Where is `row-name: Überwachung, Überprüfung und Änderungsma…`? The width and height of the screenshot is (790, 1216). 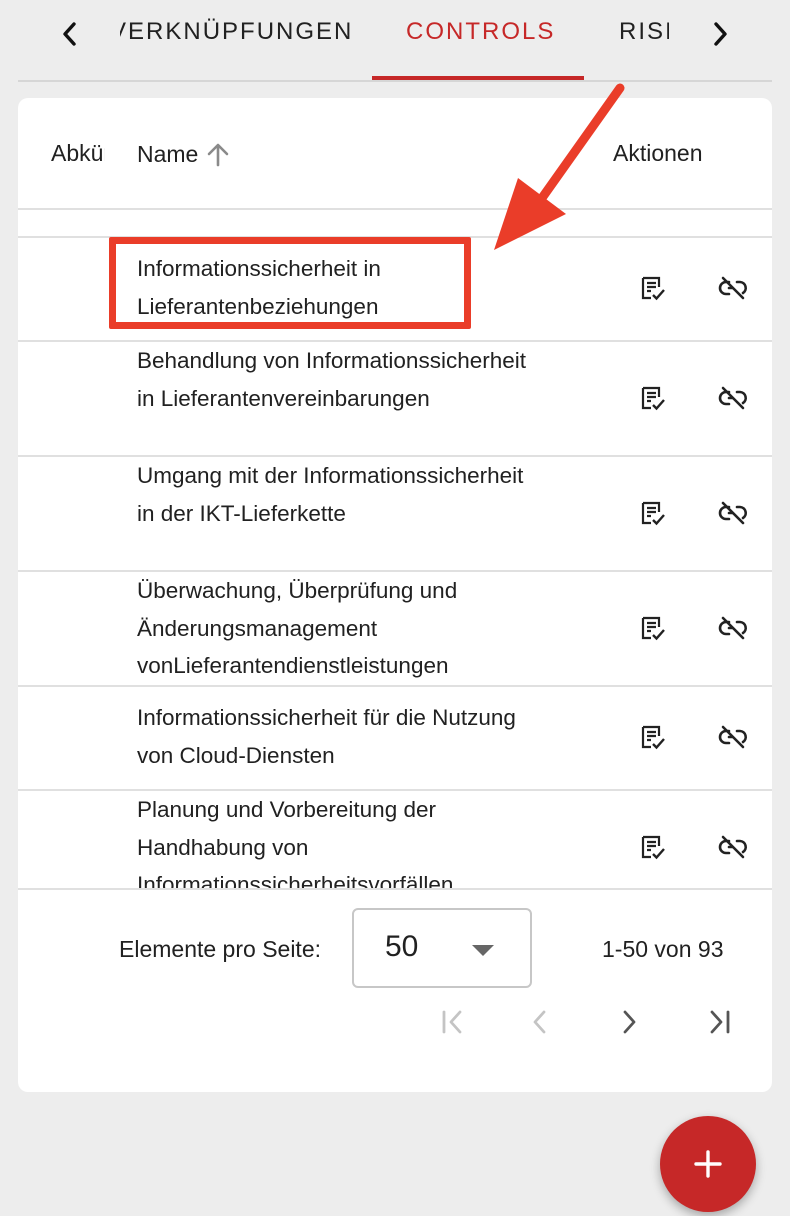
row-name: Überwachung, Überprüfung und Änderungsma… is located at coordinates (297, 628).